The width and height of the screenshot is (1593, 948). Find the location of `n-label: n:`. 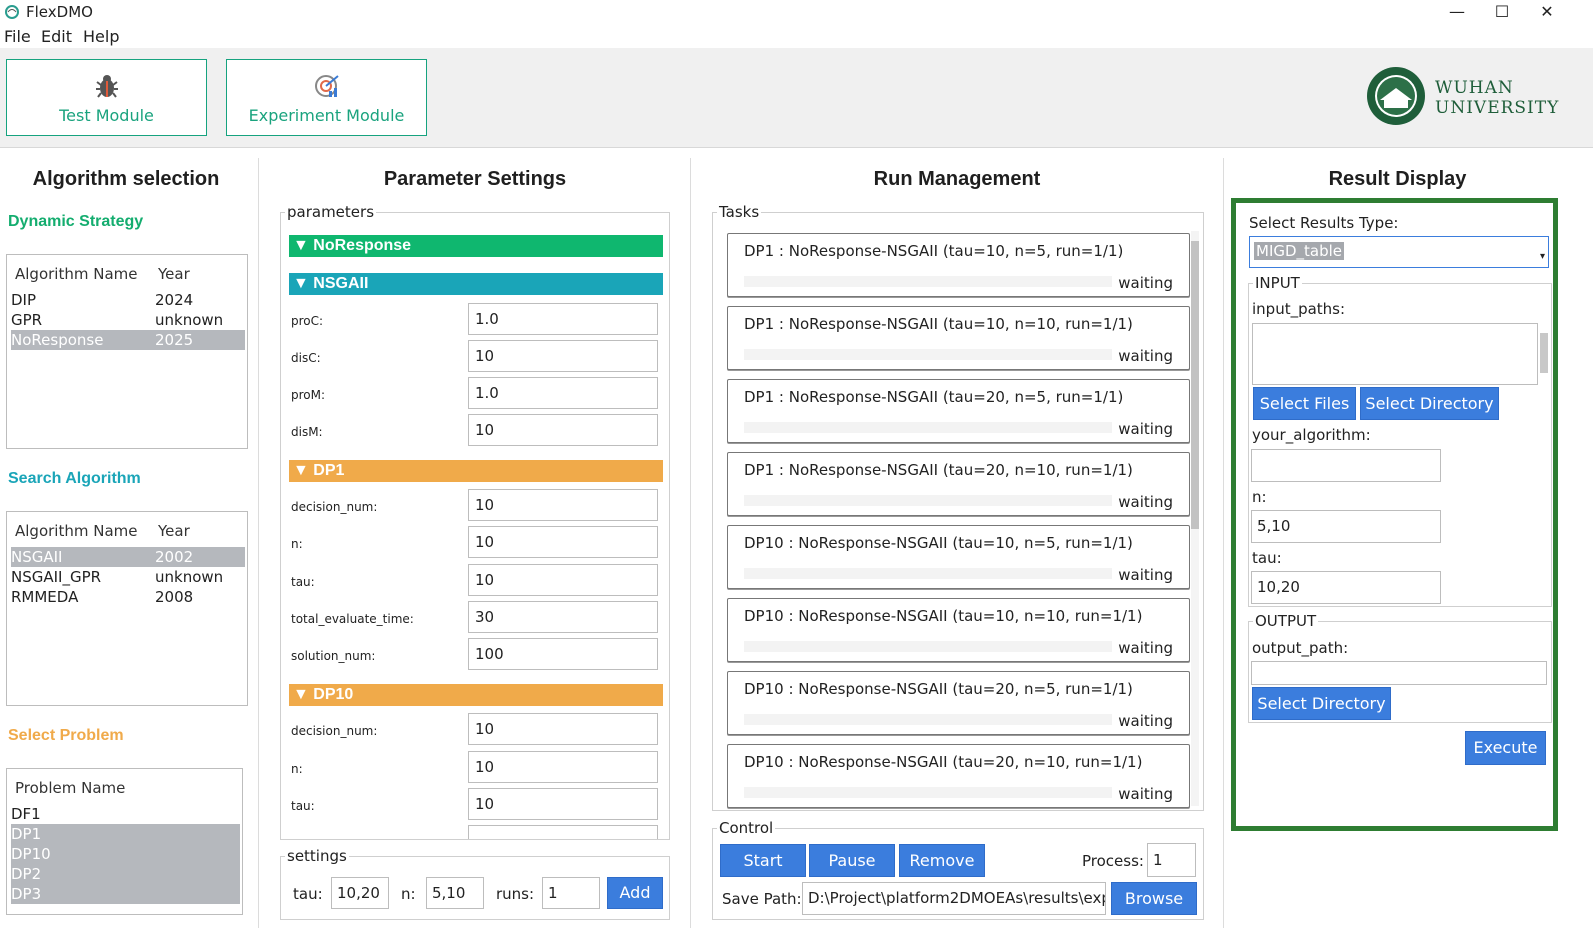

n-label: n: is located at coordinates (408, 894).